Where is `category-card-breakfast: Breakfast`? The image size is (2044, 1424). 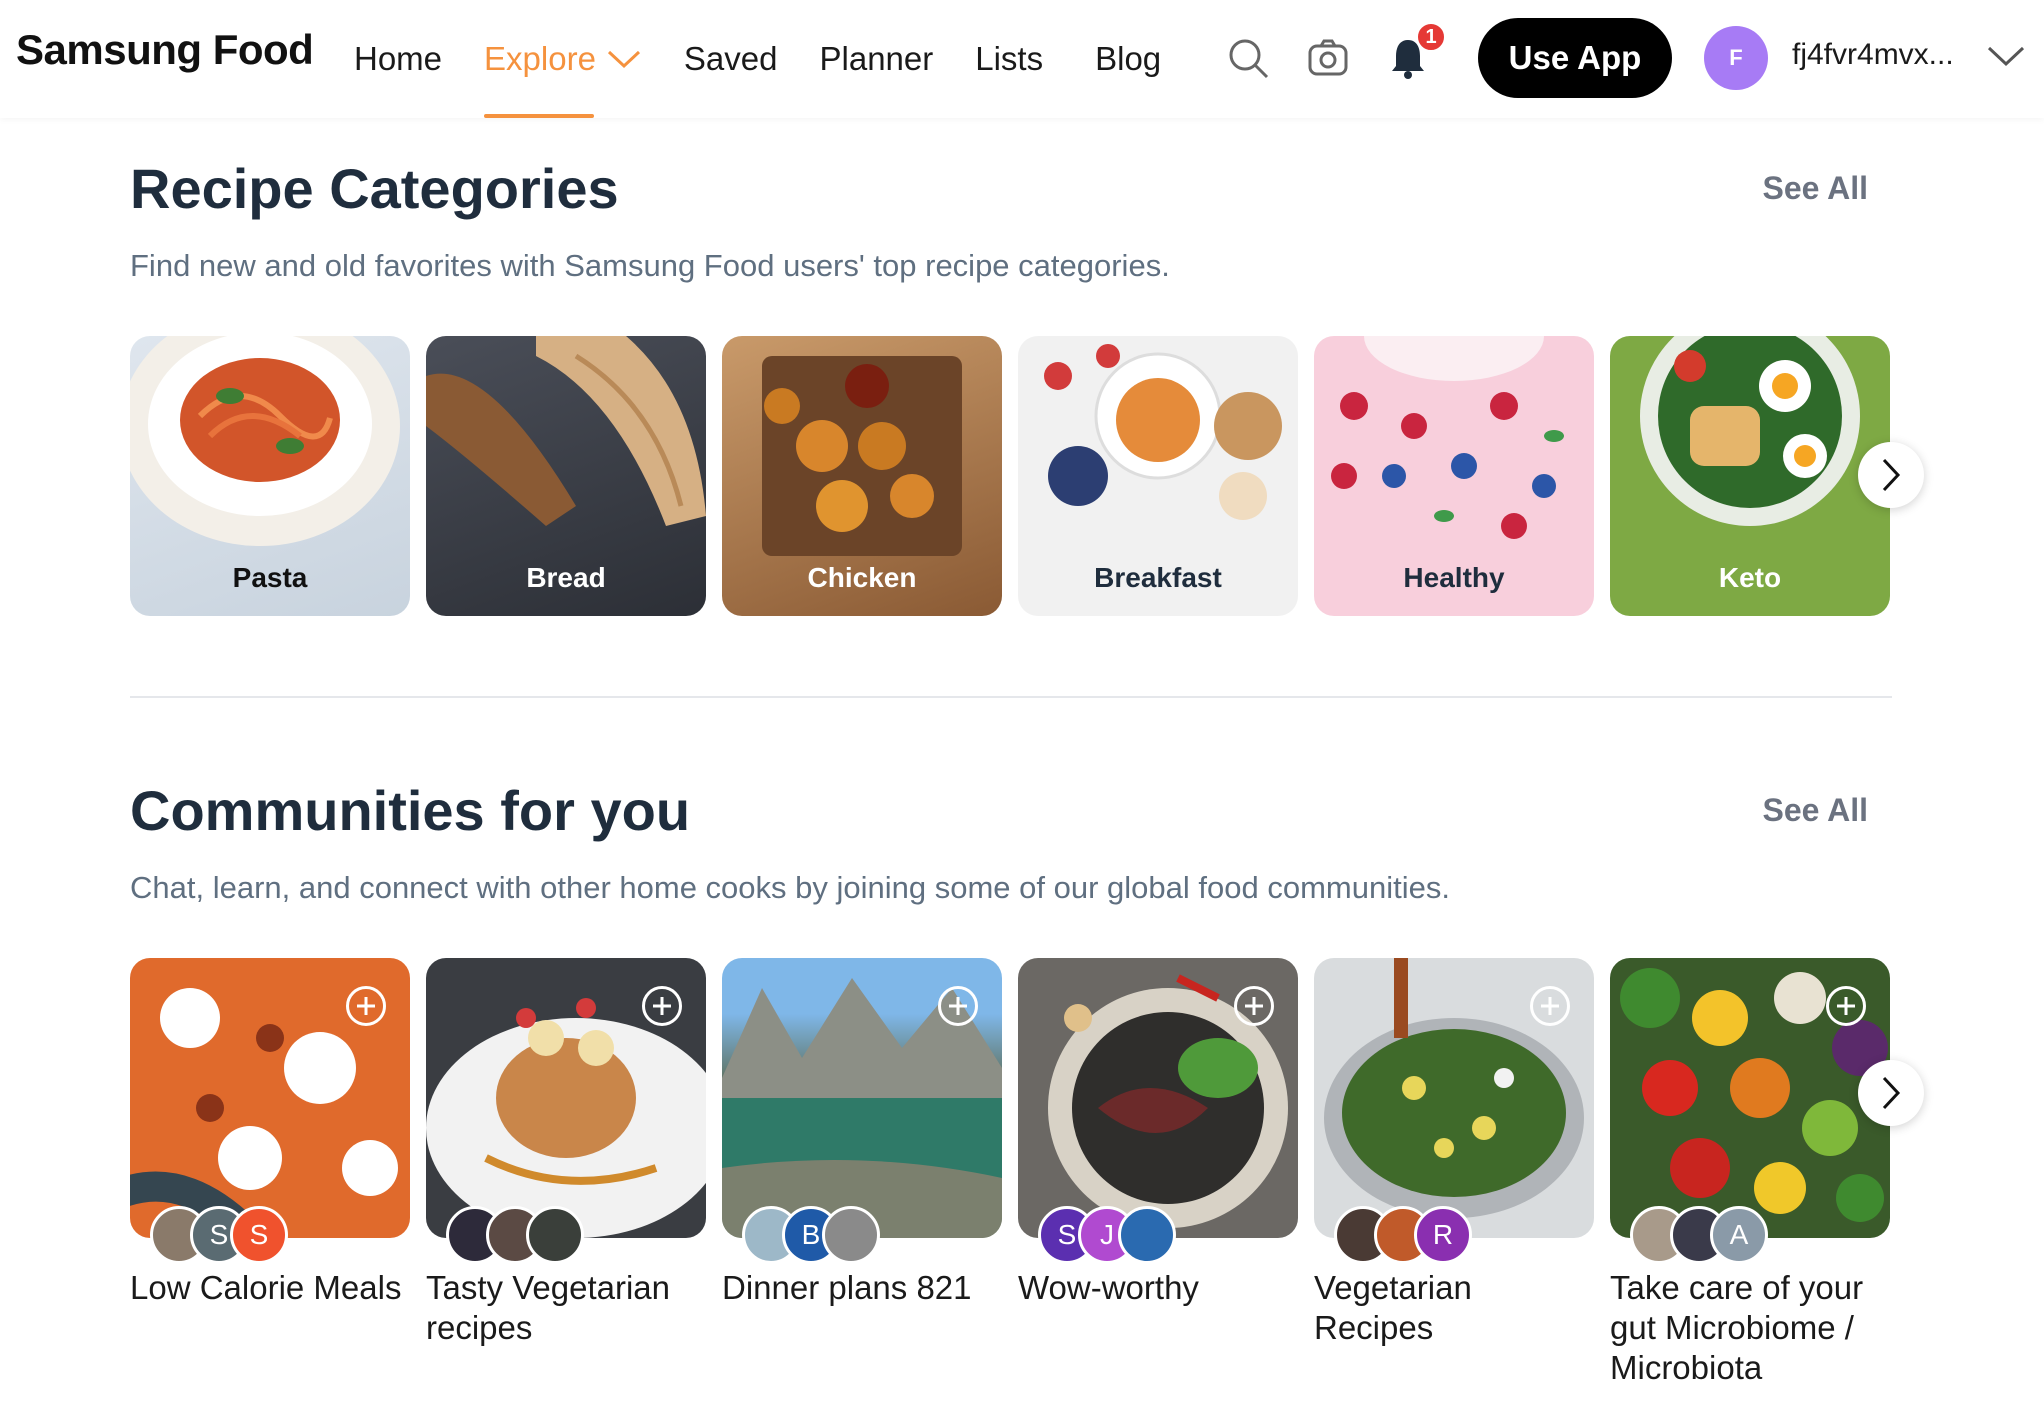 category-card-breakfast: Breakfast is located at coordinates (1158, 476).